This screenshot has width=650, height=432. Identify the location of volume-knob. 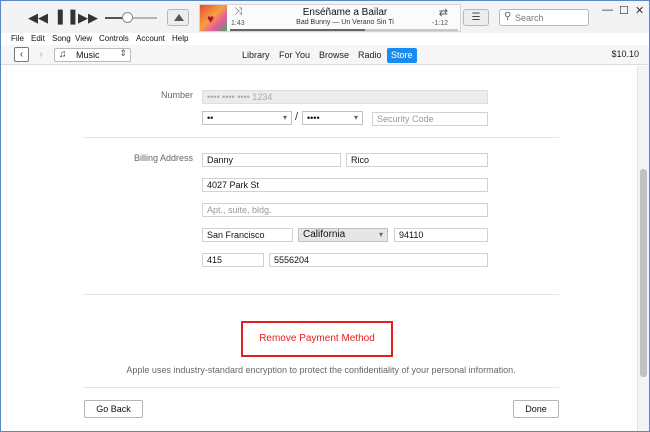
(128, 17).